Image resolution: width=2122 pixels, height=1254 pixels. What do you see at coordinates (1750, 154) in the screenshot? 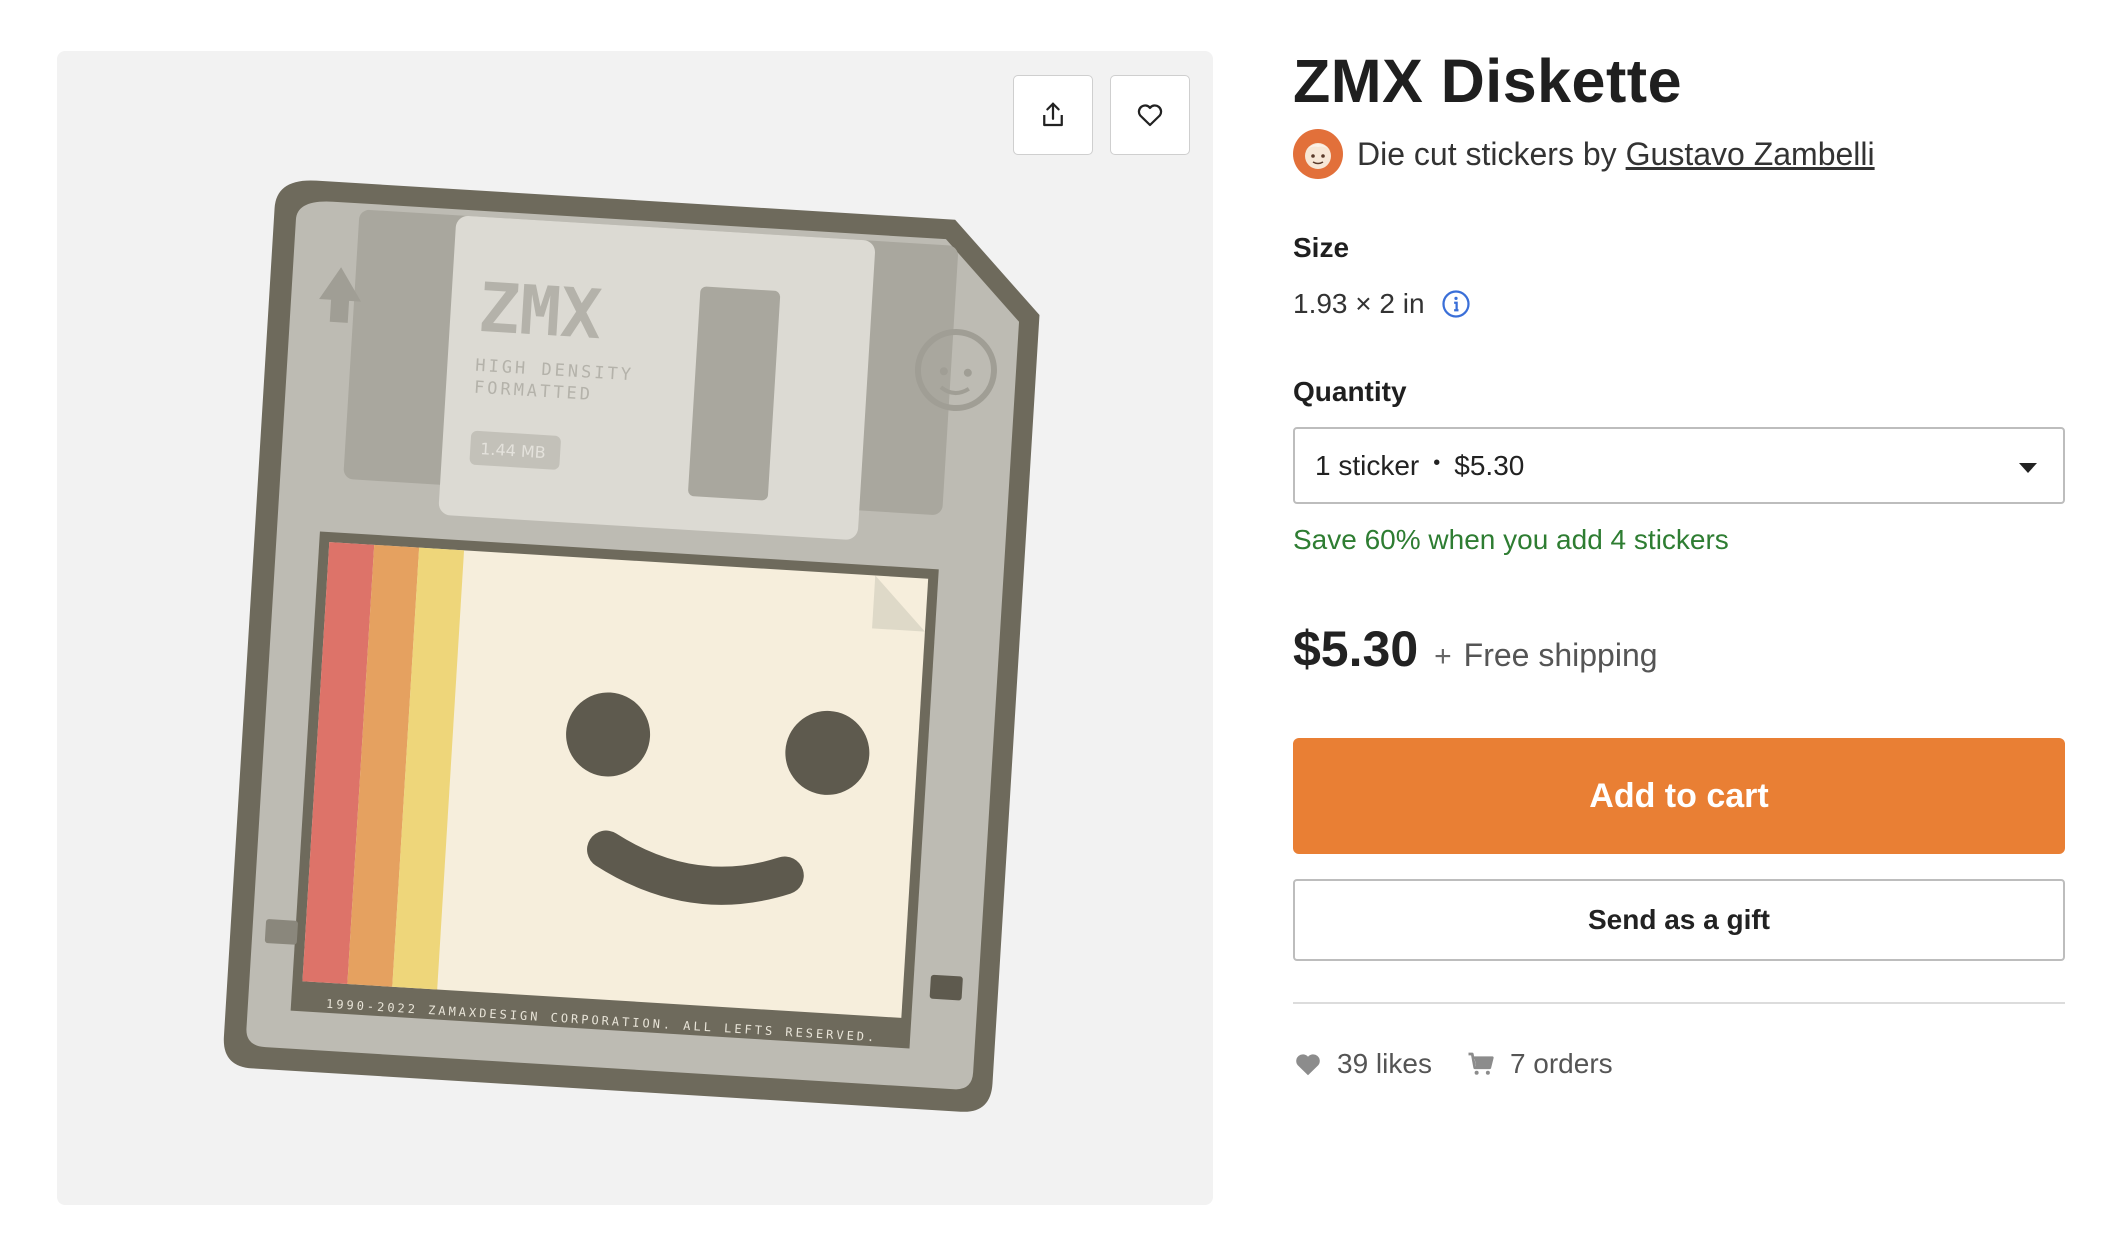
I see `artist-link: Gustavo Zambelli` at bounding box center [1750, 154].